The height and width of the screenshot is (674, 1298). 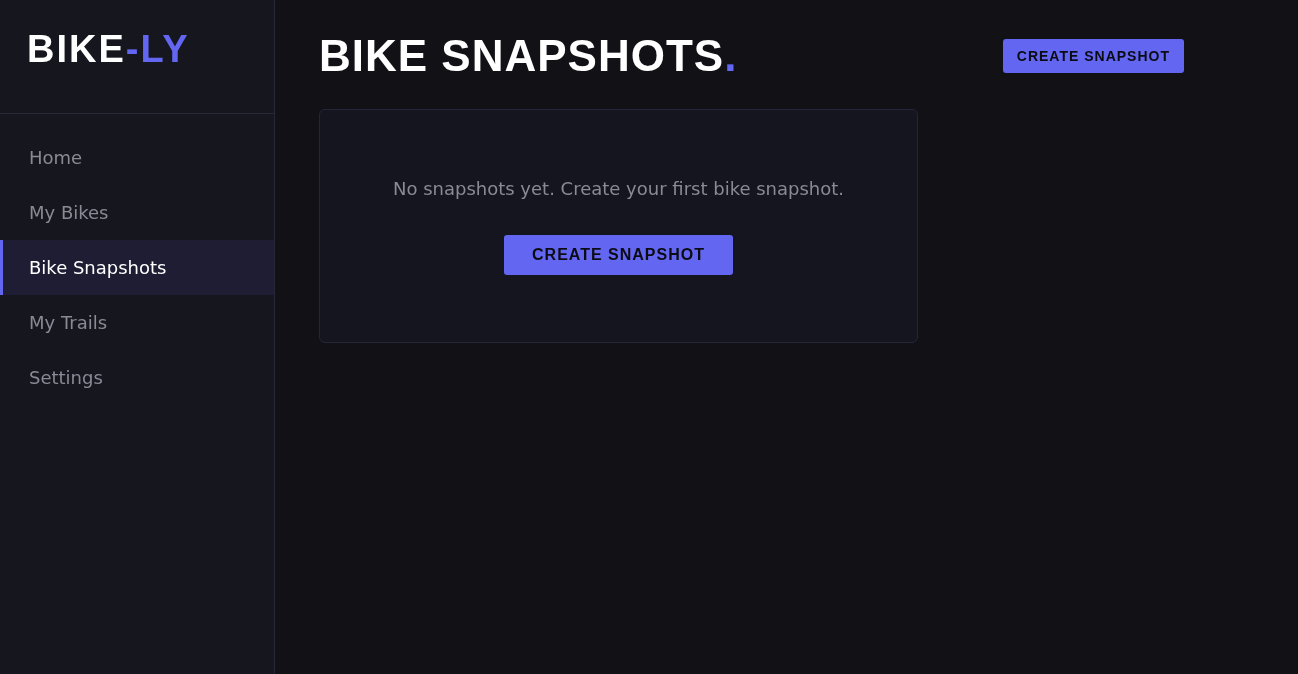 What do you see at coordinates (137, 377) in the screenshot?
I see `nav-item: Settings` at bounding box center [137, 377].